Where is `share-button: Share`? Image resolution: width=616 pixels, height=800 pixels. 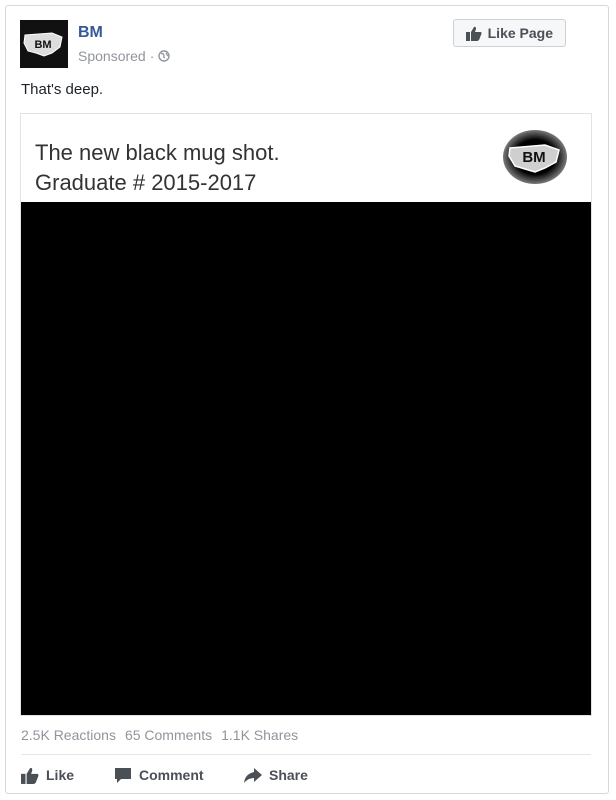 share-button: Share is located at coordinates (276, 775).